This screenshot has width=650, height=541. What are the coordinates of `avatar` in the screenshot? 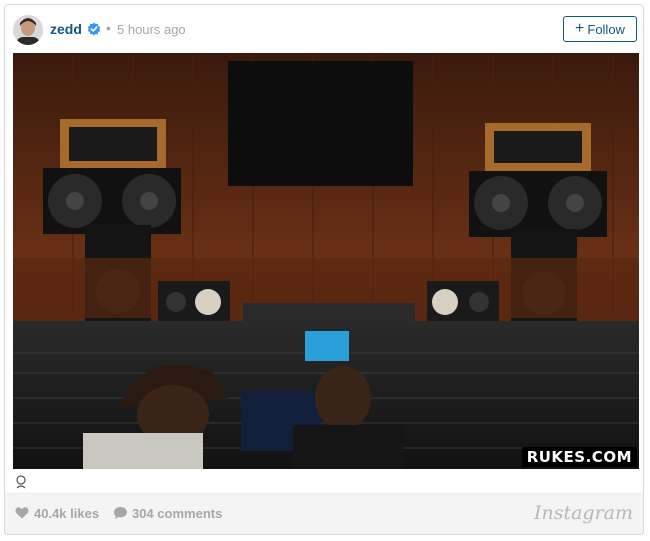 It's located at (28, 30).